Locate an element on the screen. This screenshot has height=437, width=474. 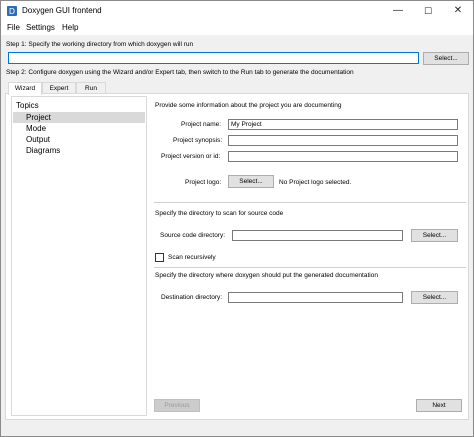
window-title: Doxygen GUI frontend is located at coordinates (62, 10).